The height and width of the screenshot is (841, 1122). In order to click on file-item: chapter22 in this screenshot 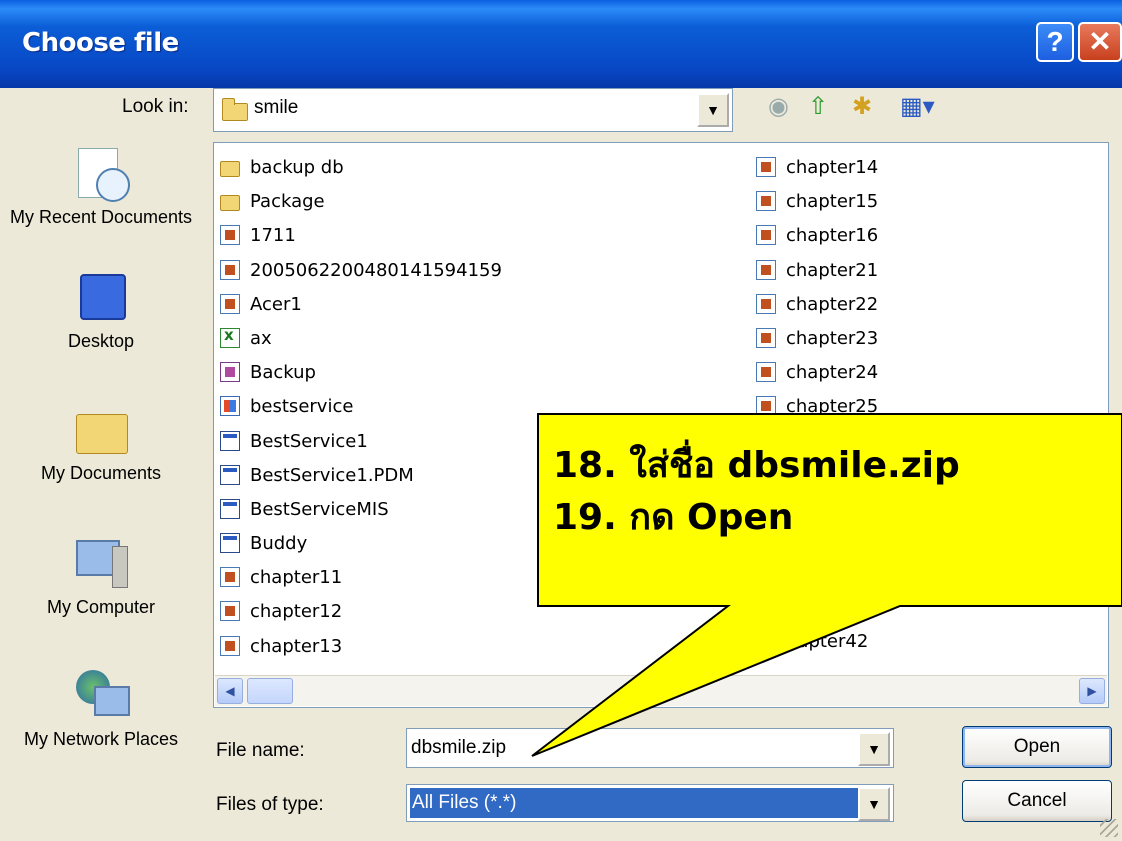, I will do `click(926, 305)`.